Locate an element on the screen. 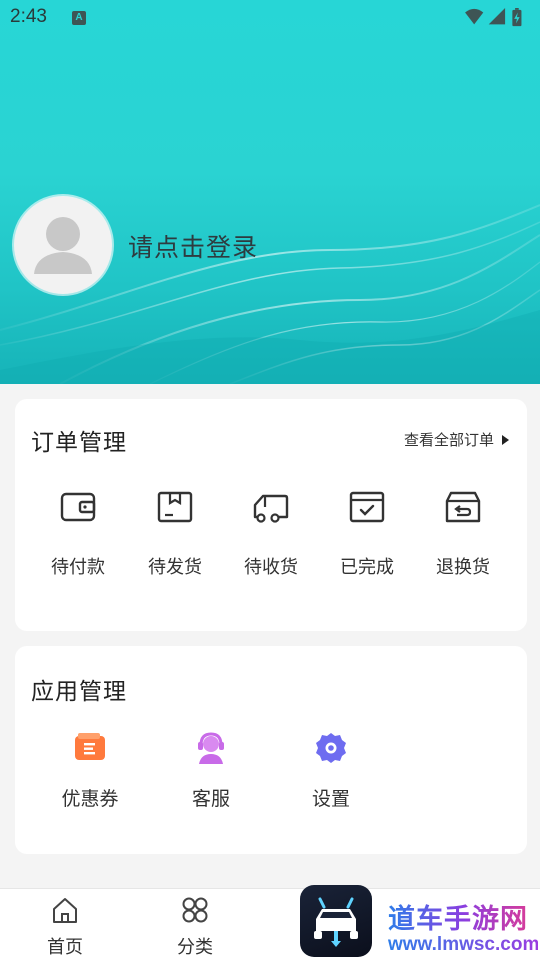 This screenshot has width=540, height=960. wallet-icon is located at coordinates (78, 507).